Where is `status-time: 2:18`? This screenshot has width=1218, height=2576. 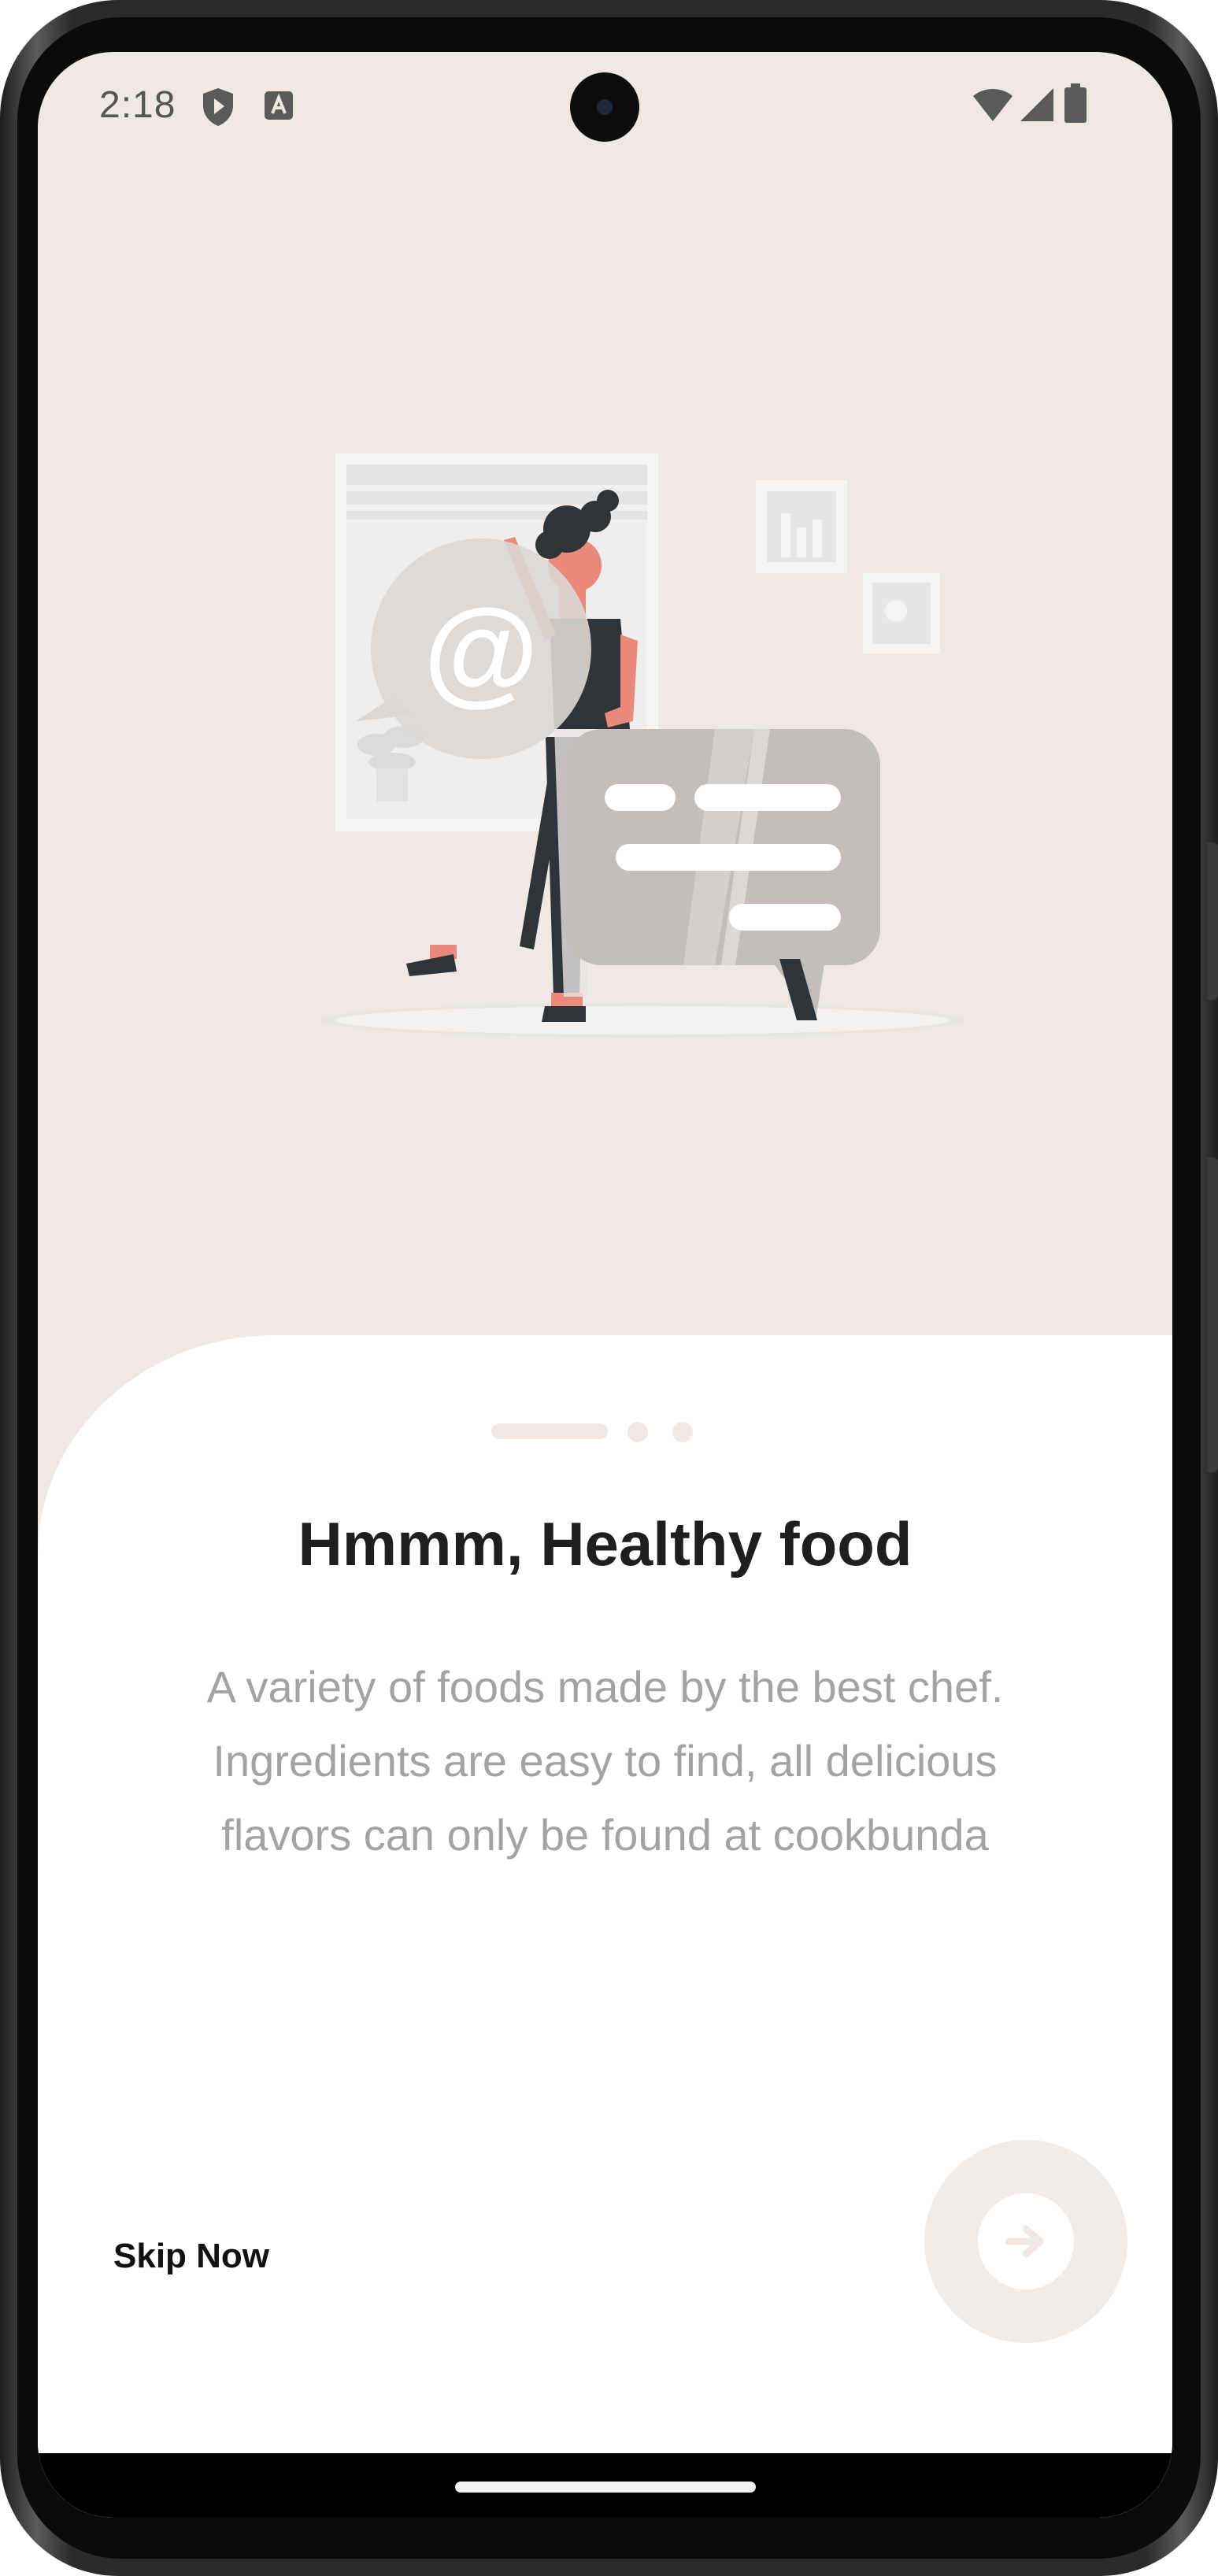 status-time: 2:18 is located at coordinates (137, 105).